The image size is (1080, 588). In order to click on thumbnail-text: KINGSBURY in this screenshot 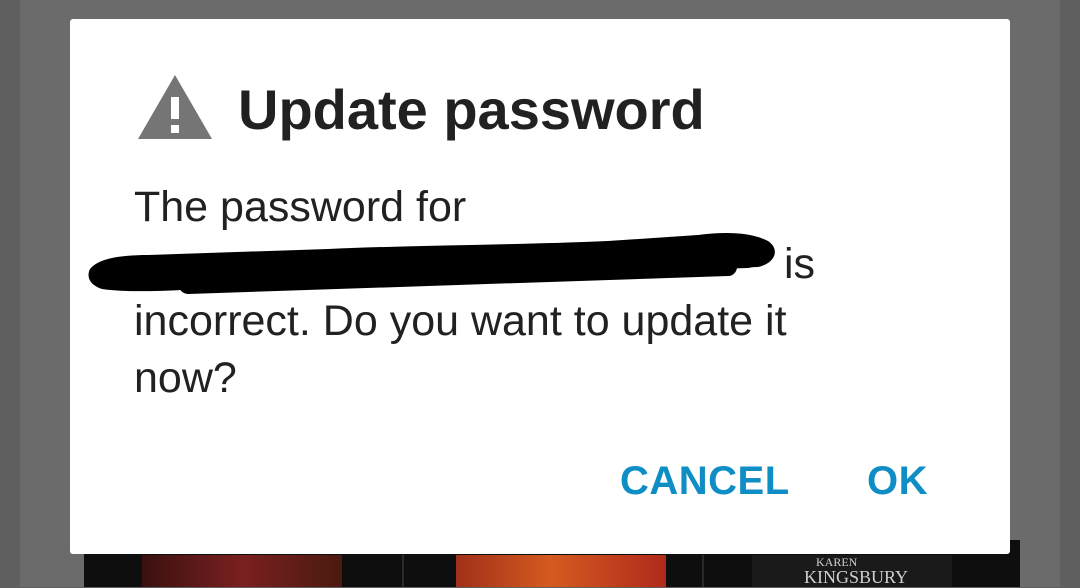, I will do `click(856, 577)`.